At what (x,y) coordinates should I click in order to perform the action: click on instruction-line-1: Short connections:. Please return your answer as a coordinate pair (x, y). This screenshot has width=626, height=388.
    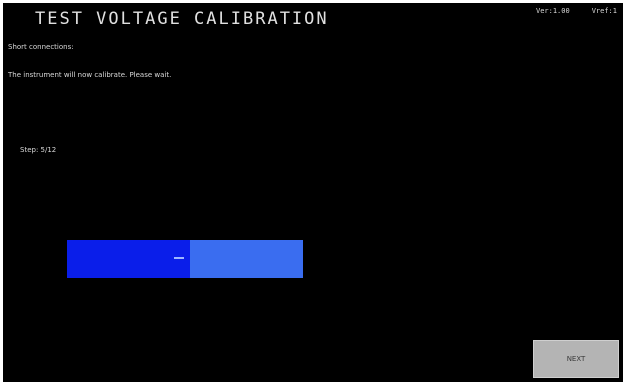
    Looking at the image, I should click on (41, 47).